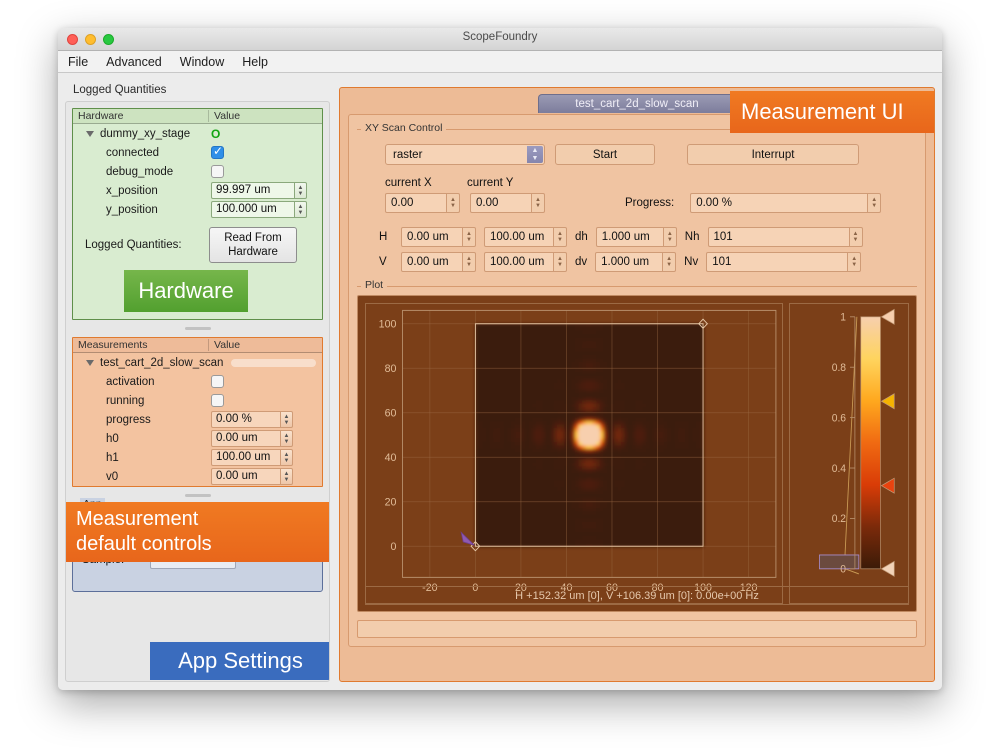  Describe the element at coordinates (137, 519) in the screenshot. I see `annotation-line-1: Measurement` at that location.